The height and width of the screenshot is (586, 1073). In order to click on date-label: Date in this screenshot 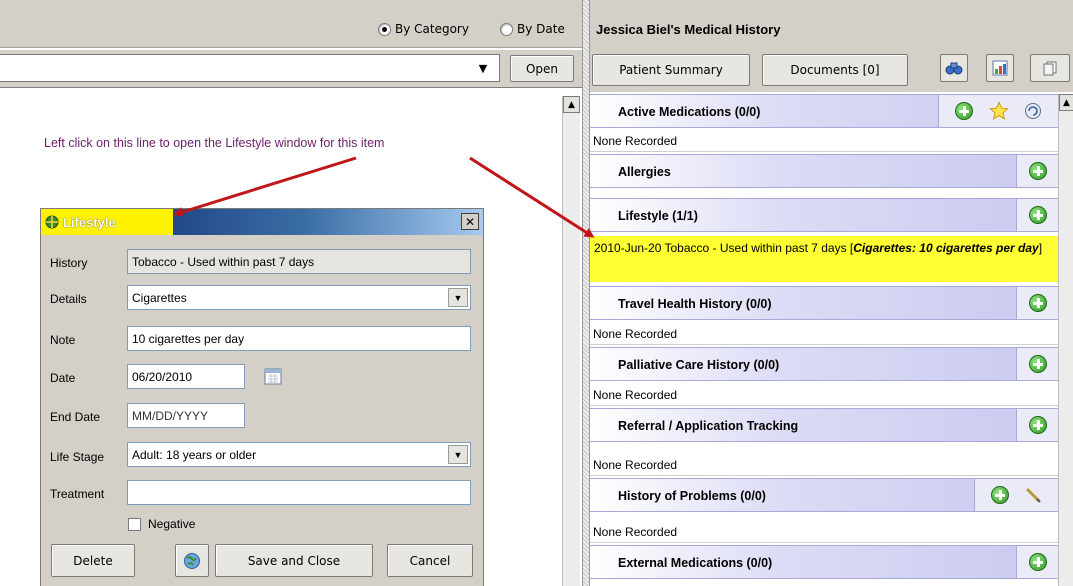, I will do `click(63, 378)`.